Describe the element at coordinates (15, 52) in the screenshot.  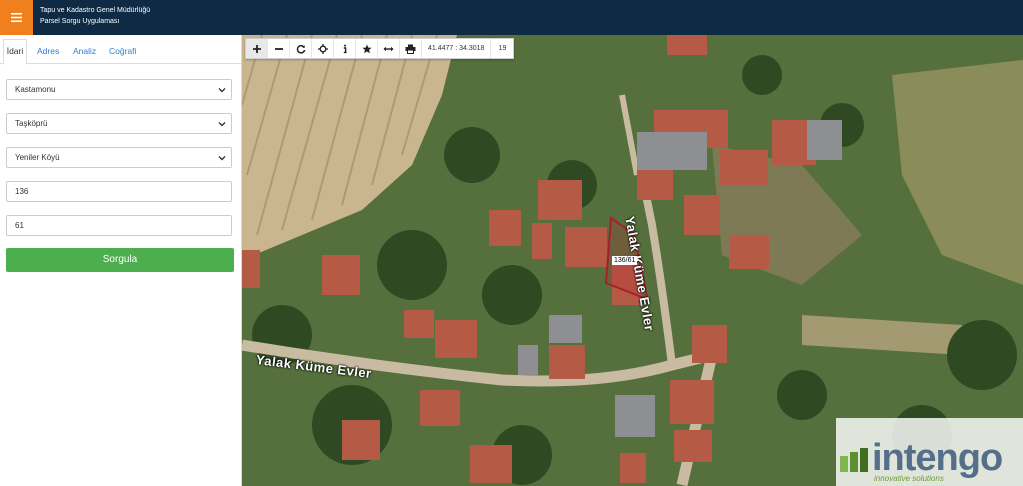
I see `tab-idari: İdari` at that location.